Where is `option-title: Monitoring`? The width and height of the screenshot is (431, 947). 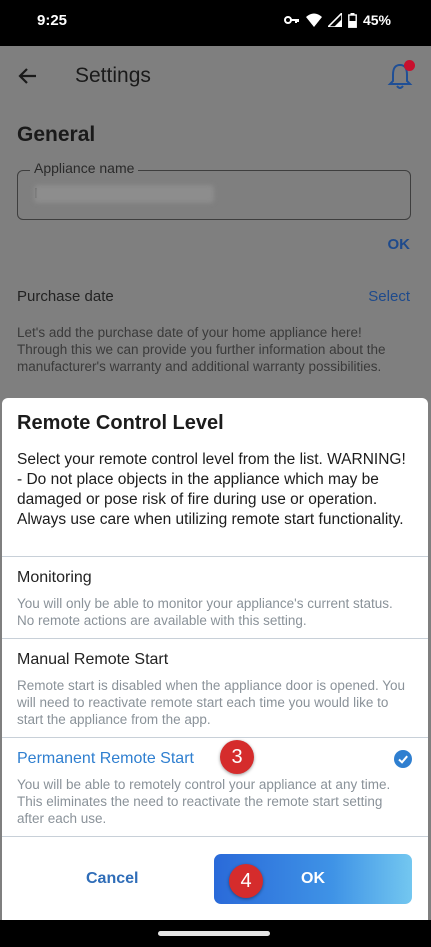 option-title: Monitoring is located at coordinates (54, 577).